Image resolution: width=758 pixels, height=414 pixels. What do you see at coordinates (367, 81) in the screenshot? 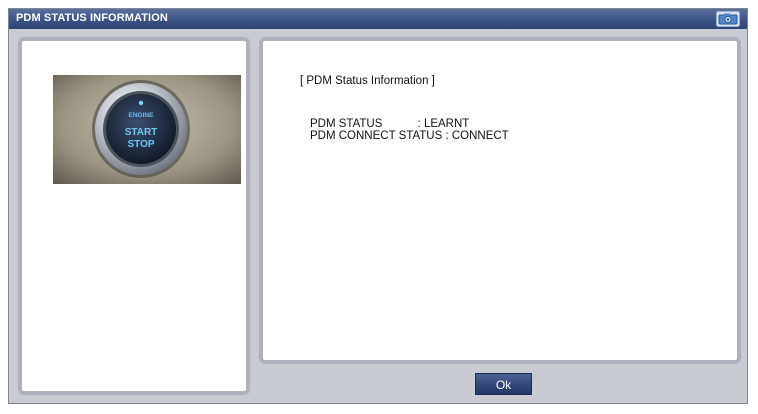
I see `info-heading: [ PDM Status Information ]` at bounding box center [367, 81].